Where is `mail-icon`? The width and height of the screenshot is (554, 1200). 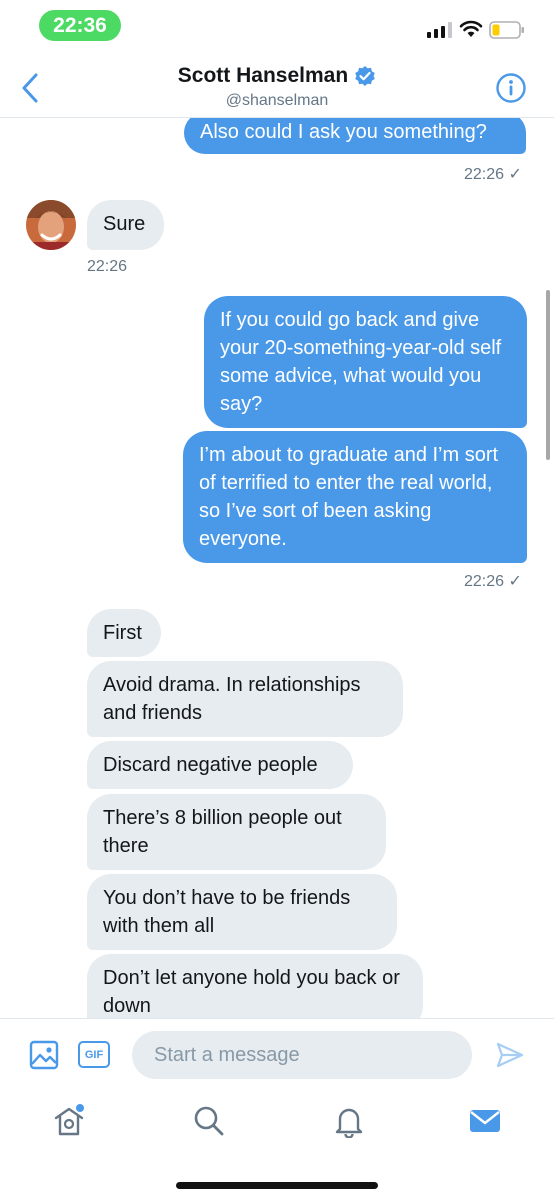 mail-icon is located at coordinates (485, 1121).